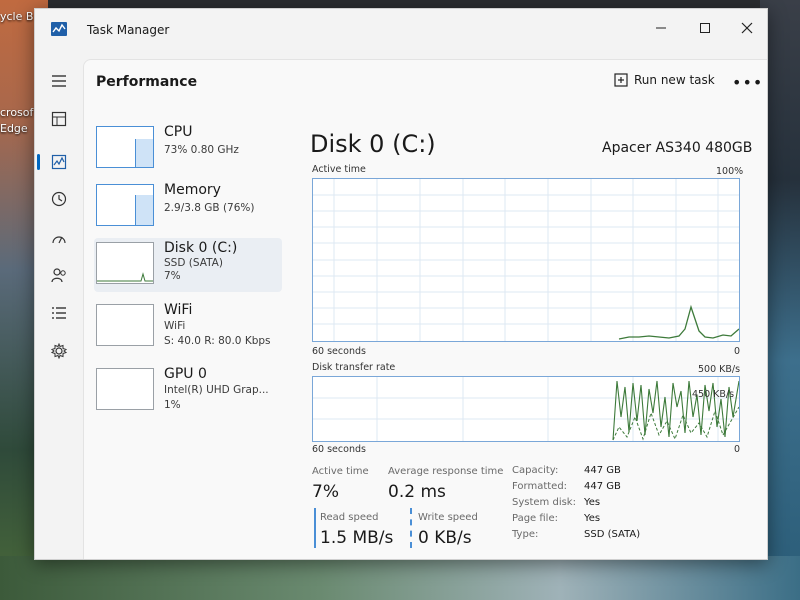 The width and height of the screenshot is (800, 600). What do you see at coordinates (401, 29) in the screenshot?
I see `title-bar: Task Manager` at bounding box center [401, 29].